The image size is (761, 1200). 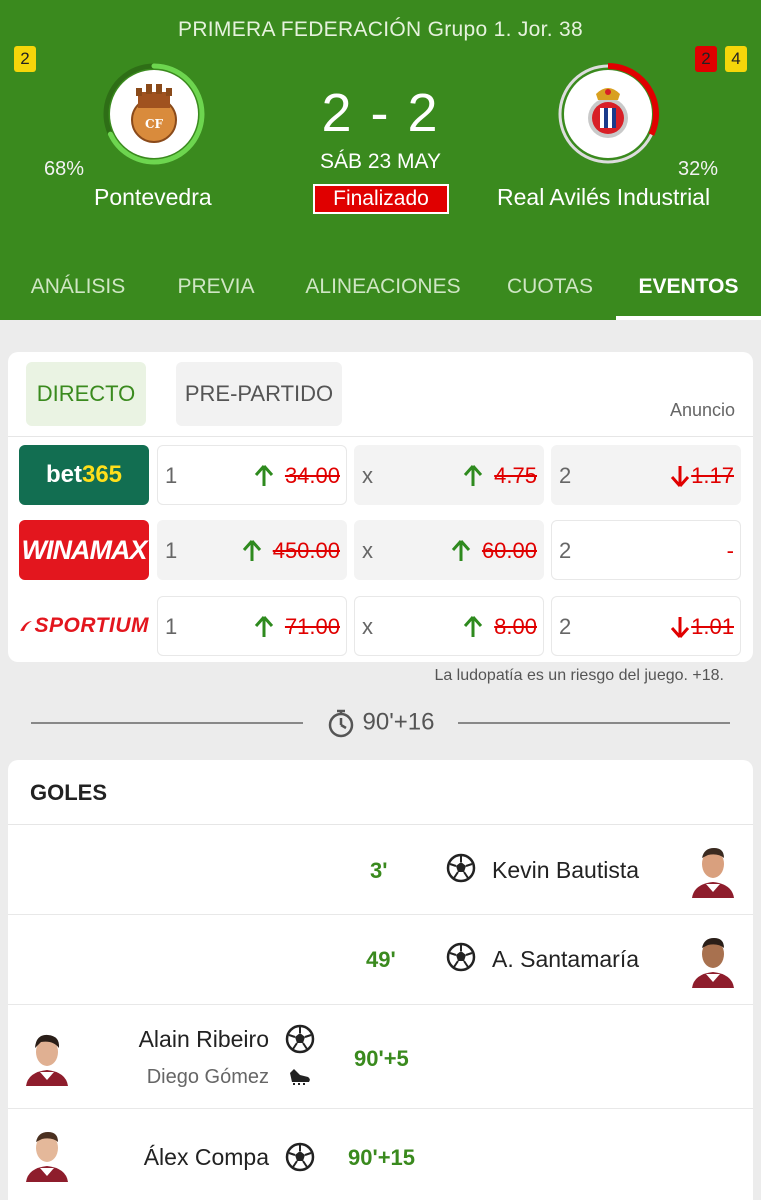 I want to click on bookmaker-row-sportium: SPORTIUM 1 71.00 x 8.00 2 1.01, so click(x=380, y=626).